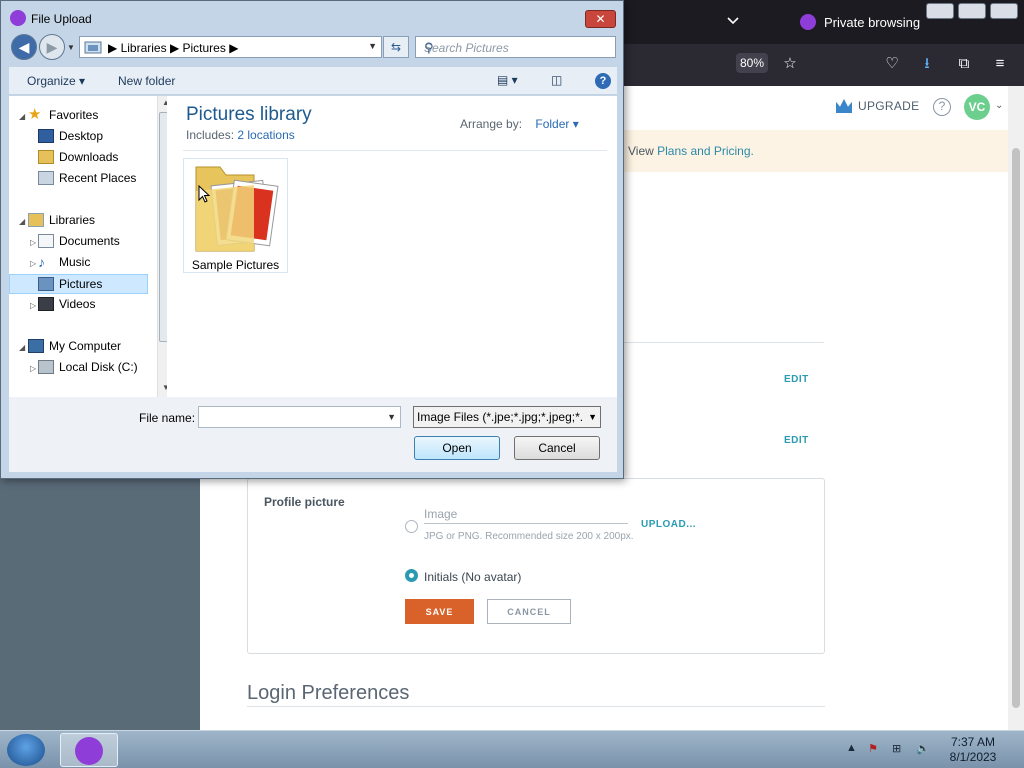  Describe the element at coordinates (396, 47) in the screenshot. I see `refresh-icon: ⇆` at that location.